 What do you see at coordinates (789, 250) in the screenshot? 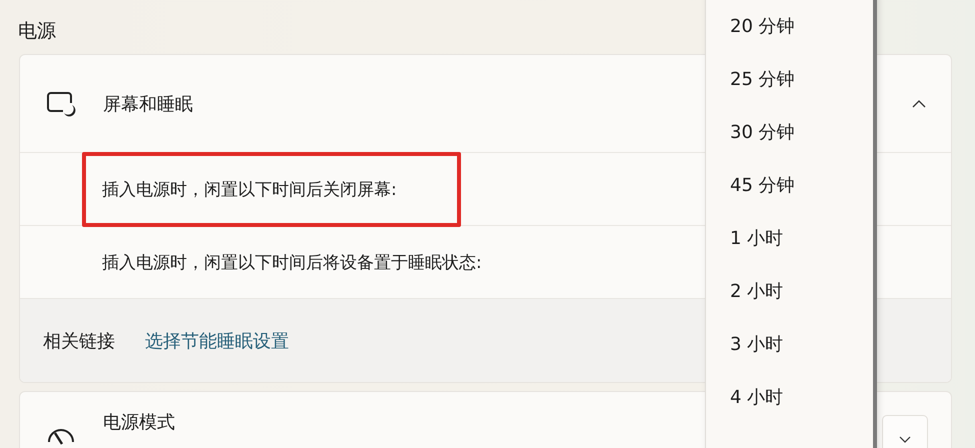
I see `dropdown-option: 1 小时` at bounding box center [789, 250].